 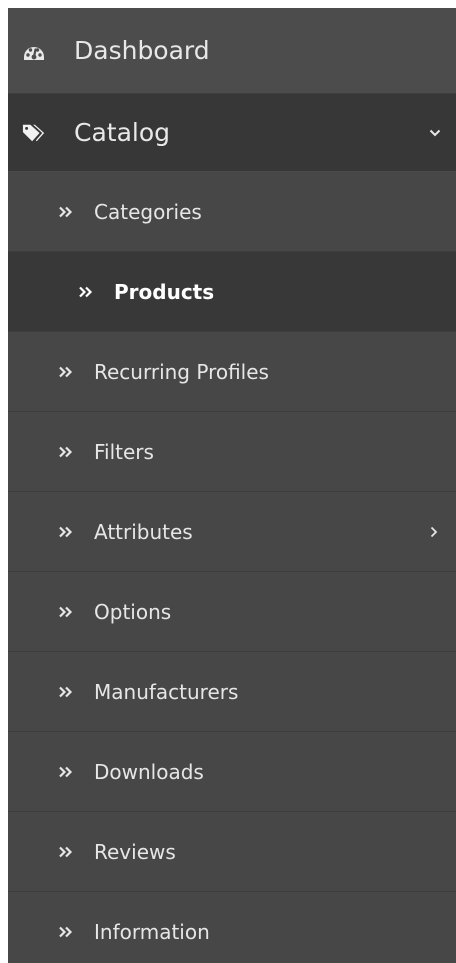 What do you see at coordinates (166, 691) in the screenshot?
I see `submenu-item-label: Manufacturers` at bounding box center [166, 691].